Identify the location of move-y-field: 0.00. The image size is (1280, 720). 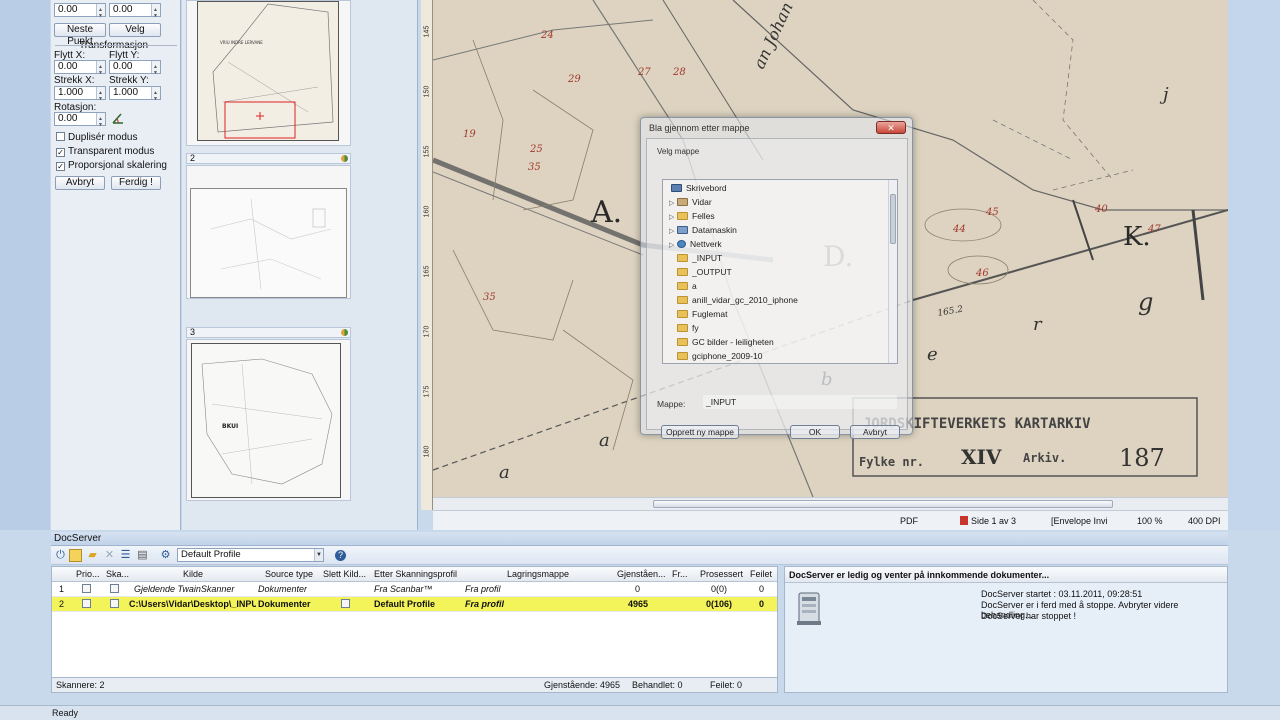
(135, 69).